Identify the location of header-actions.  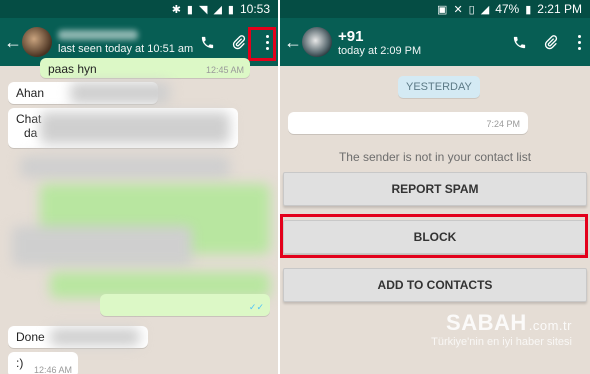
(547, 42).